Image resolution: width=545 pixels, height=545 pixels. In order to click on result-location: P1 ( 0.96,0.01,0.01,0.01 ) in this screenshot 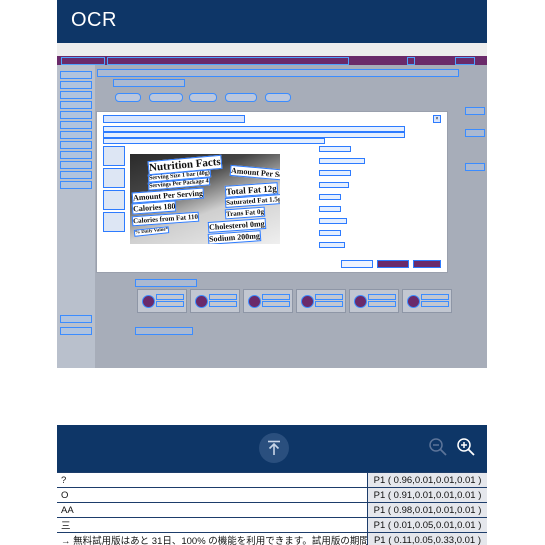, I will do `click(427, 480)`.